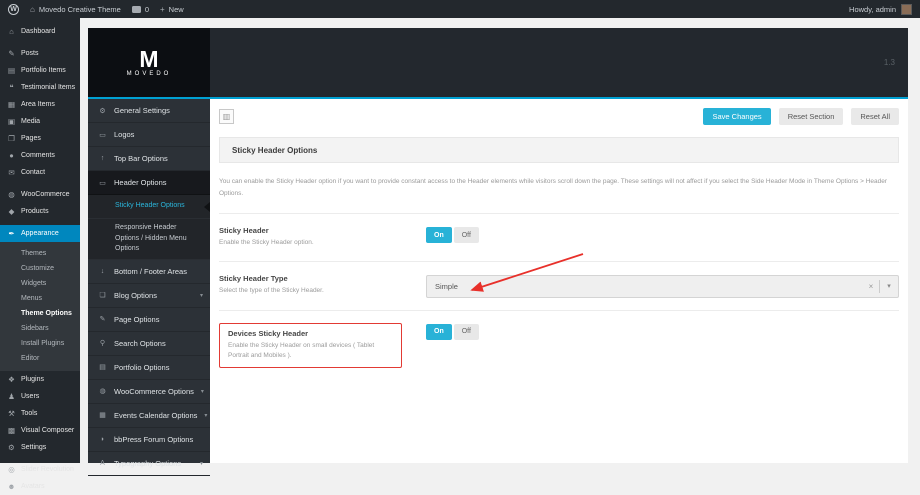 The height and width of the screenshot is (495, 920). What do you see at coordinates (275, 150) in the screenshot?
I see `page-title: Sticky Header Options` at bounding box center [275, 150].